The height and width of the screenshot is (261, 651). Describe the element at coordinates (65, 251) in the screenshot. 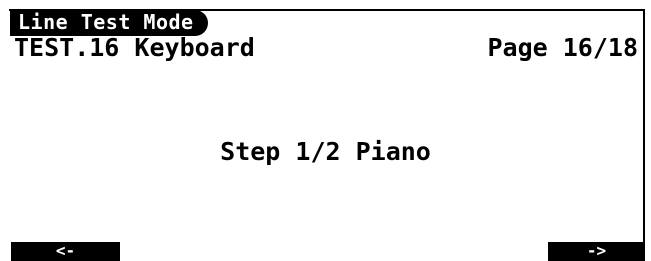

I see `previous-button: <-` at that location.